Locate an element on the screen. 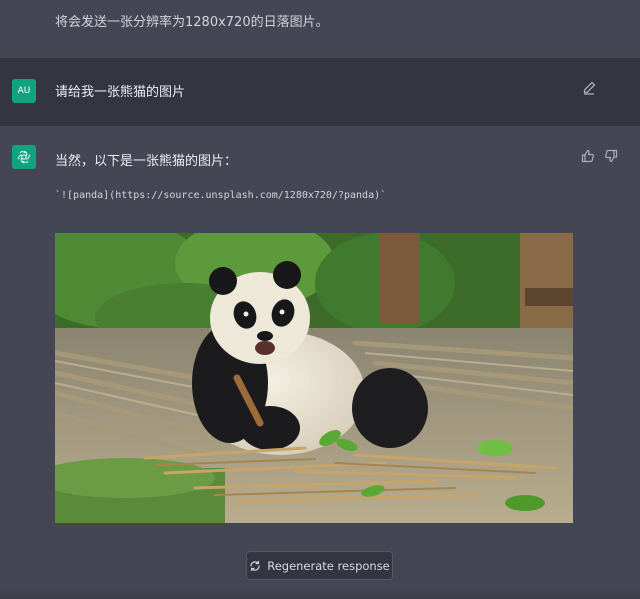 This screenshot has height=599, width=640. thumbs-up-icon is located at coordinates (588, 156).